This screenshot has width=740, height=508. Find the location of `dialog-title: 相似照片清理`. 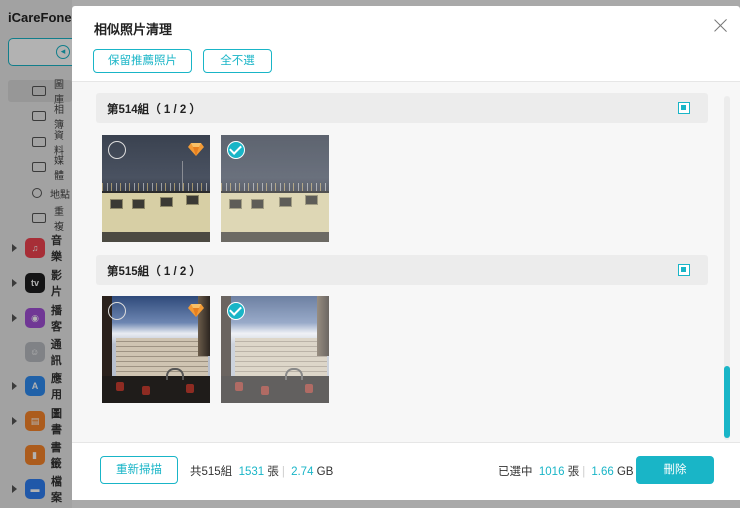

dialog-title: 相似照片清理 is located at coordinates (133, 29).